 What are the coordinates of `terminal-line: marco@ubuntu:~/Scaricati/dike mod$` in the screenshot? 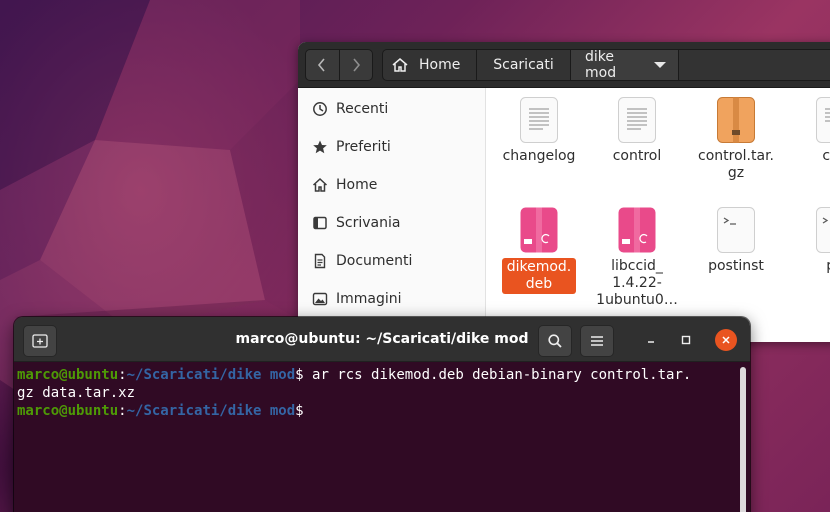 It's located at (383, 411).